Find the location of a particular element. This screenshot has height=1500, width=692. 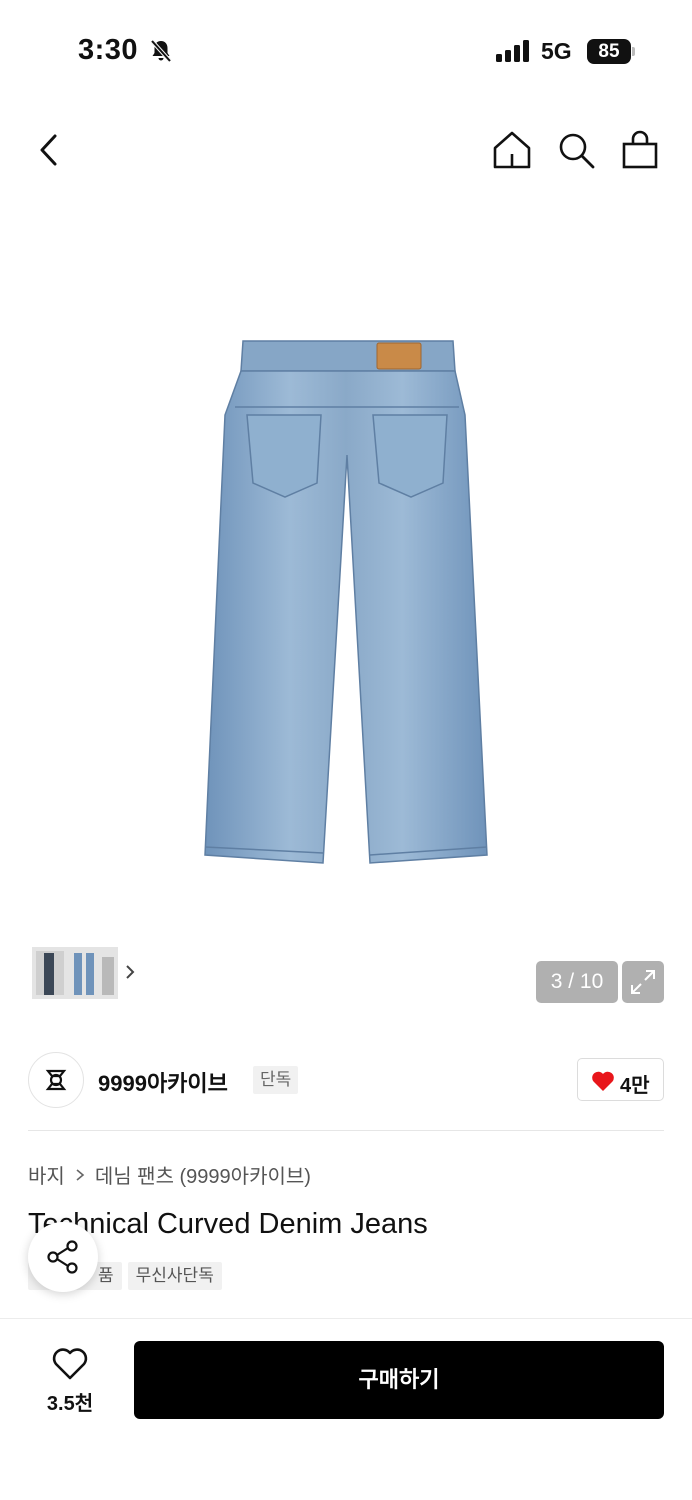

heart-filled-icon is located at coordinates (603, 1081).